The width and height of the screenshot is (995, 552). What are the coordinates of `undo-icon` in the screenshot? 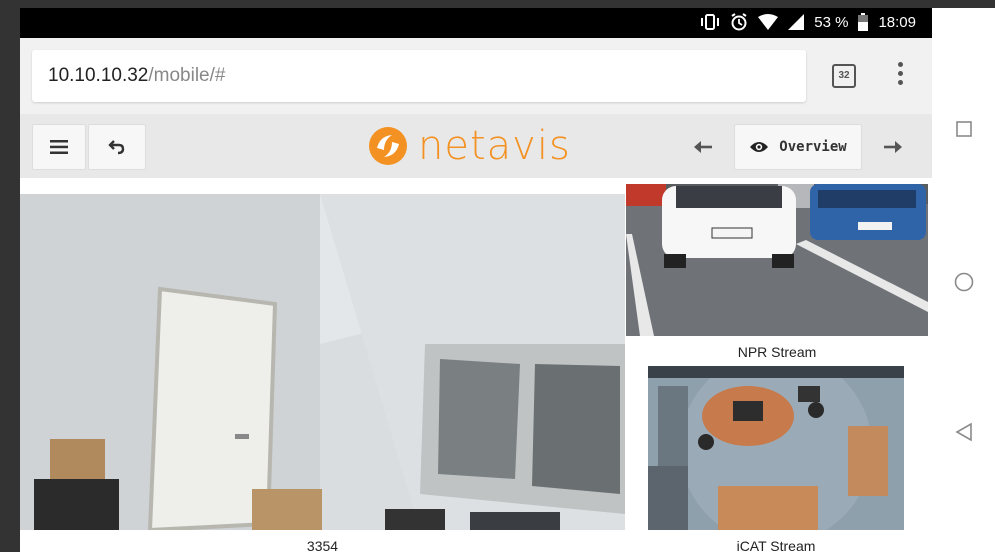 It's located at (116, 147).